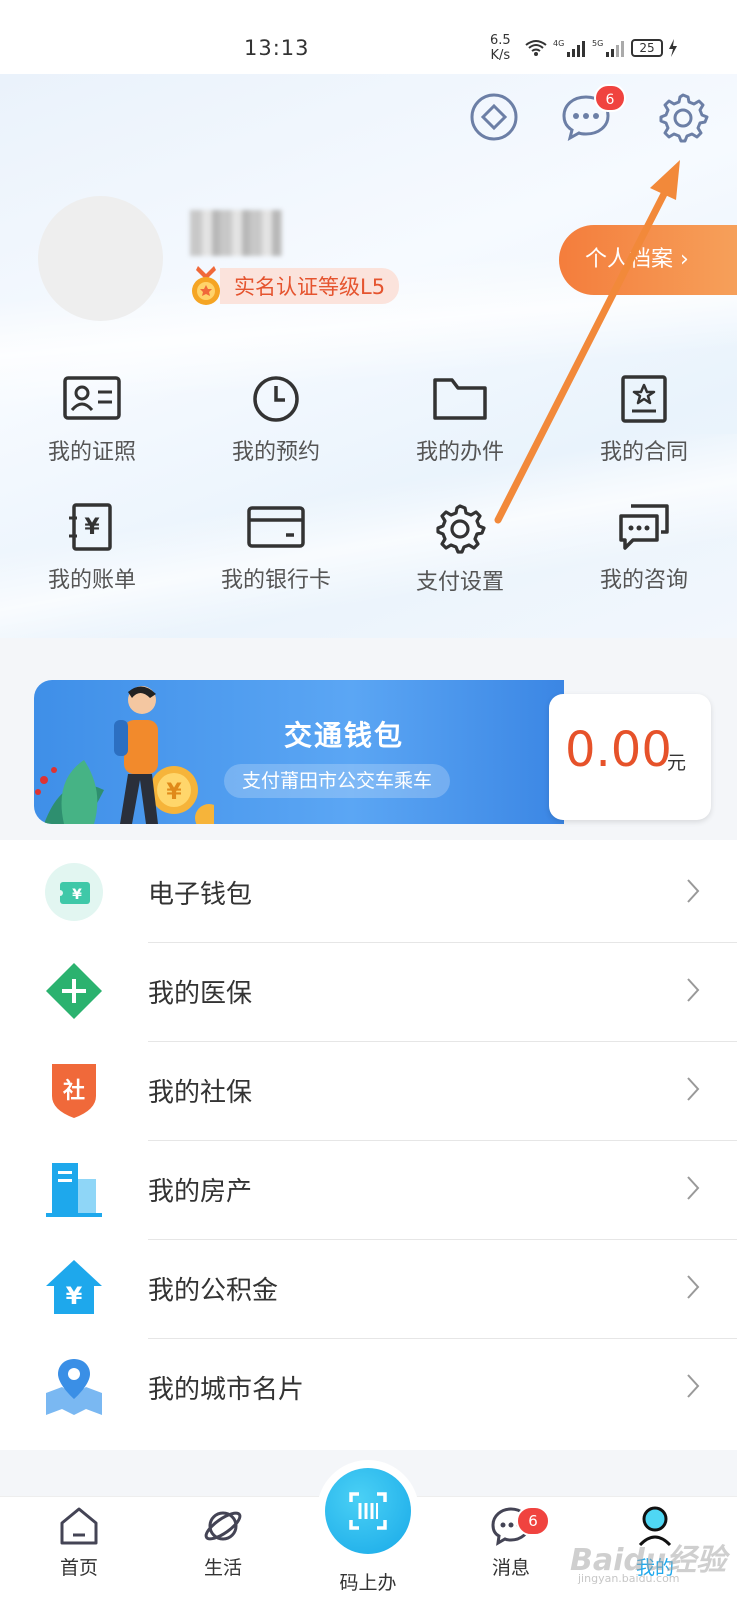  What do you see at coordinates (610, 98) in the screenshot?
I see `message-badge: 6` at bounding box center [610, 98].